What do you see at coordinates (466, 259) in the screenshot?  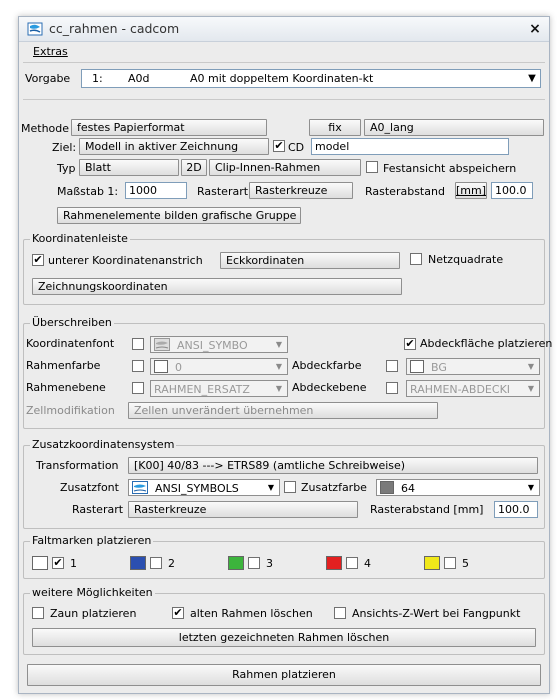 I see `netzquadrate-label: Netzquadrate` at bounding box center [466, 259].